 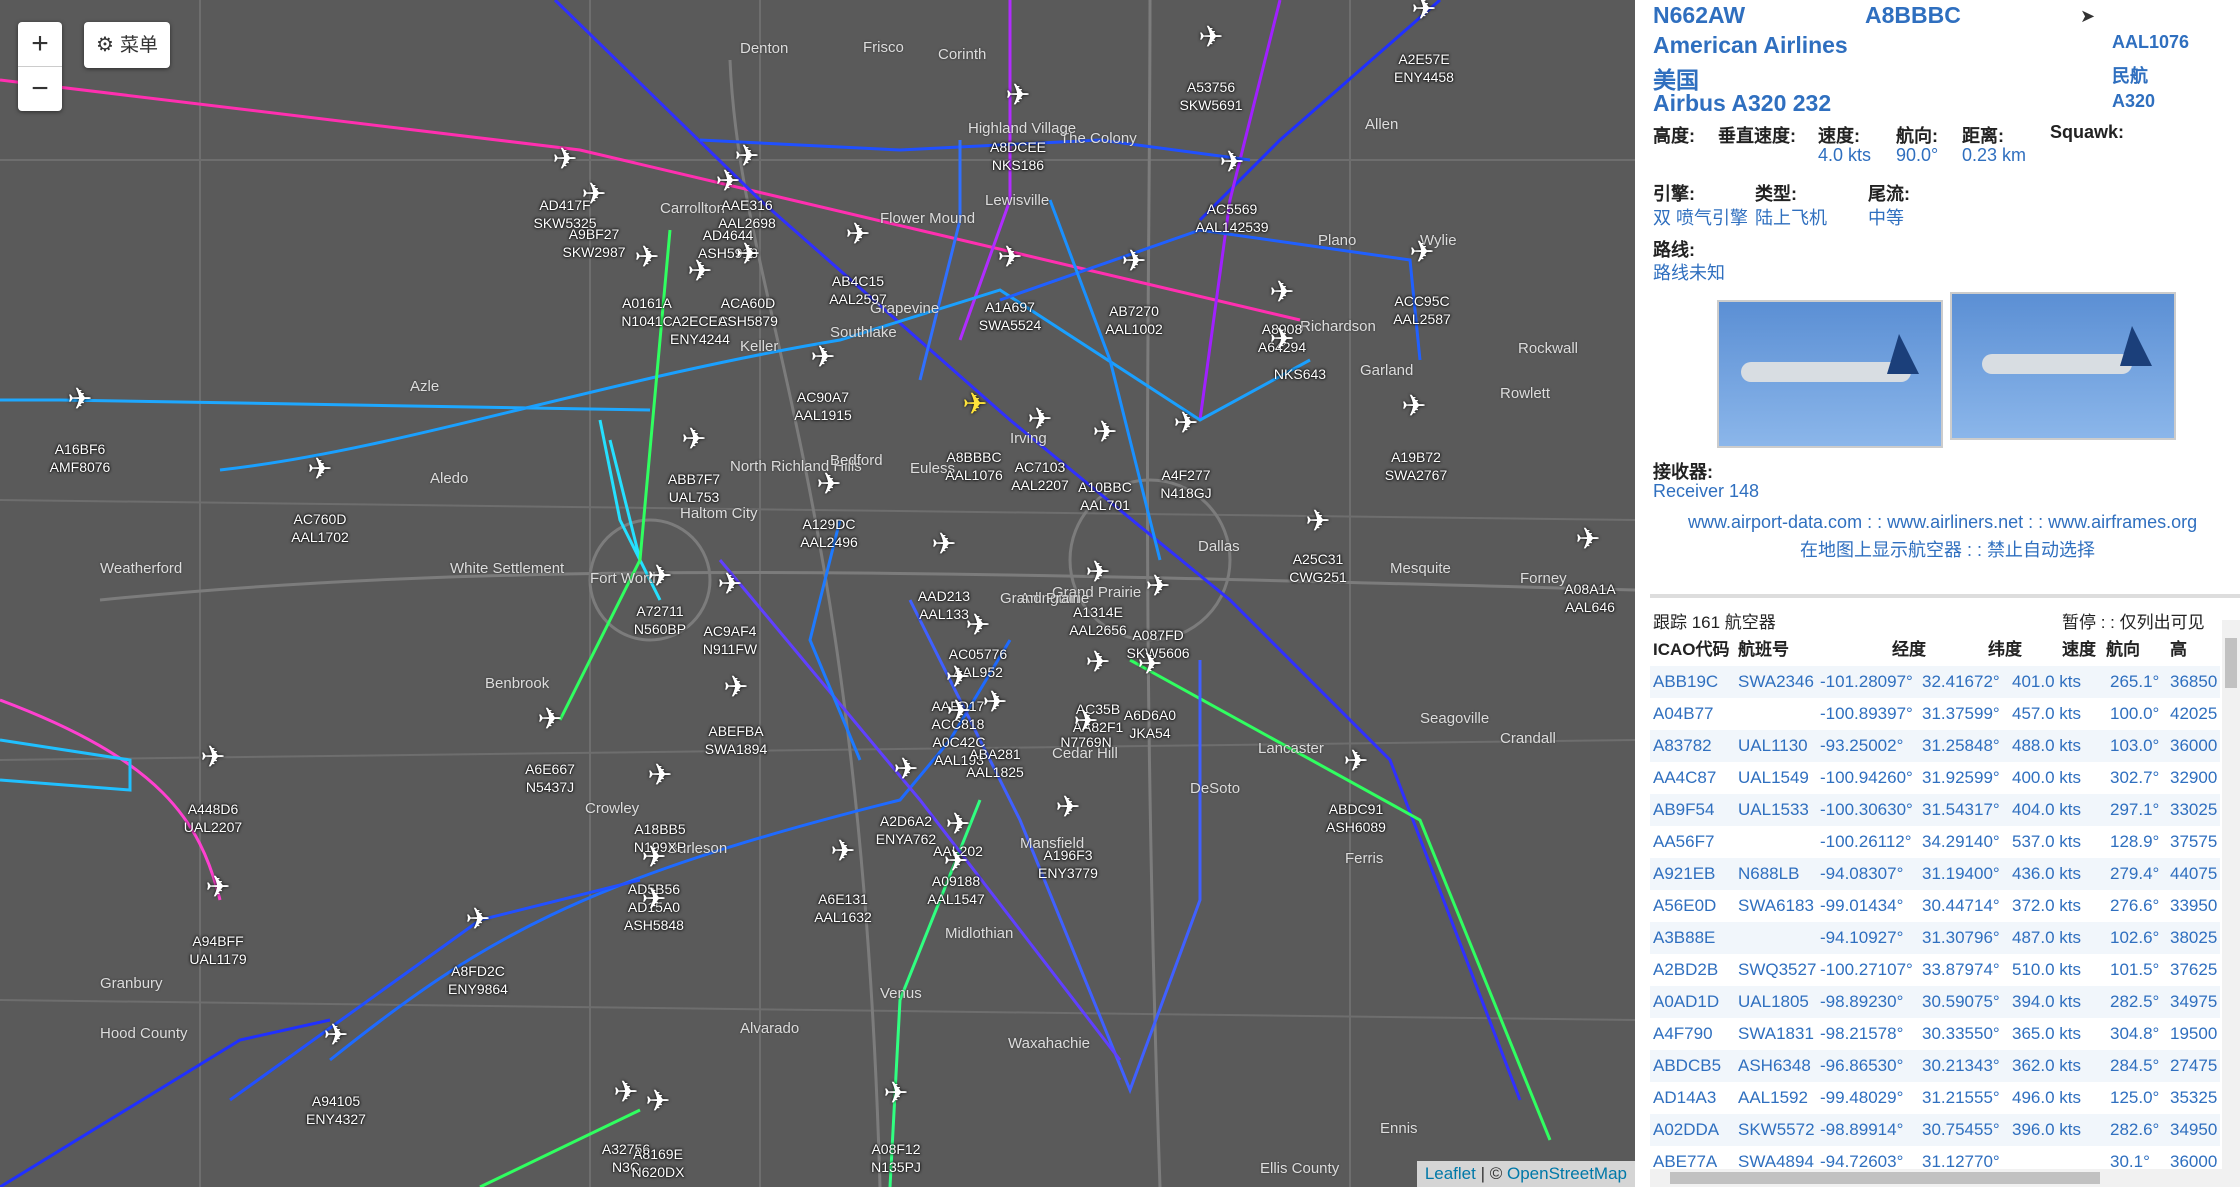 What do you see at coordinates (694, 488) in the screenshot?
I see `aircraft-label: ABB7F7 UAL753` at bounding box center [694, 488].